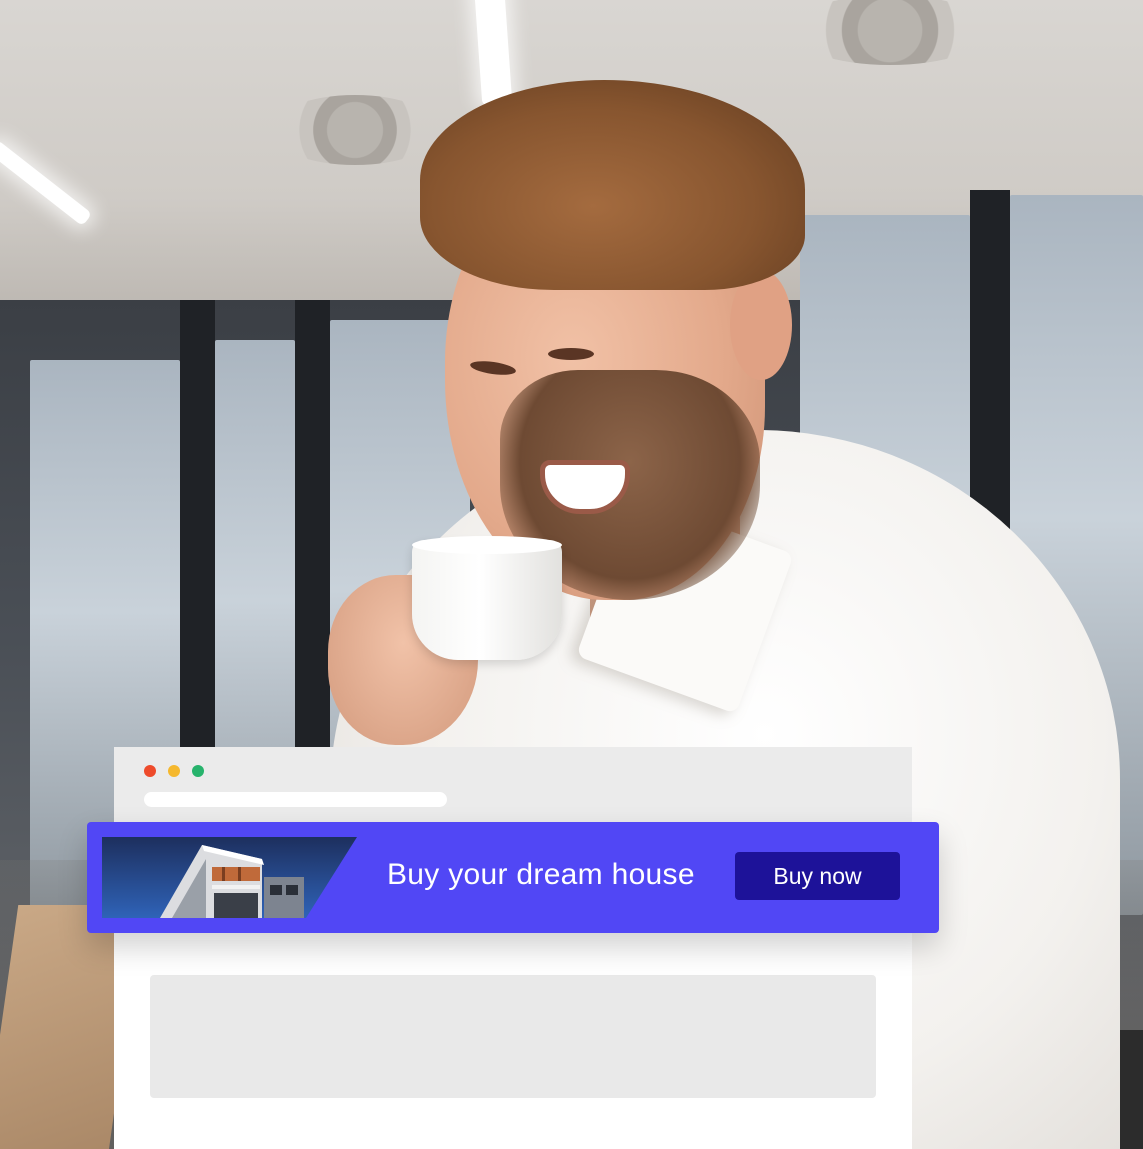 This screenshot has height=1149, width=1143. Describe the element at coordinates (513, 787) in the screenshot. I see `browser-toolbar` at that location.